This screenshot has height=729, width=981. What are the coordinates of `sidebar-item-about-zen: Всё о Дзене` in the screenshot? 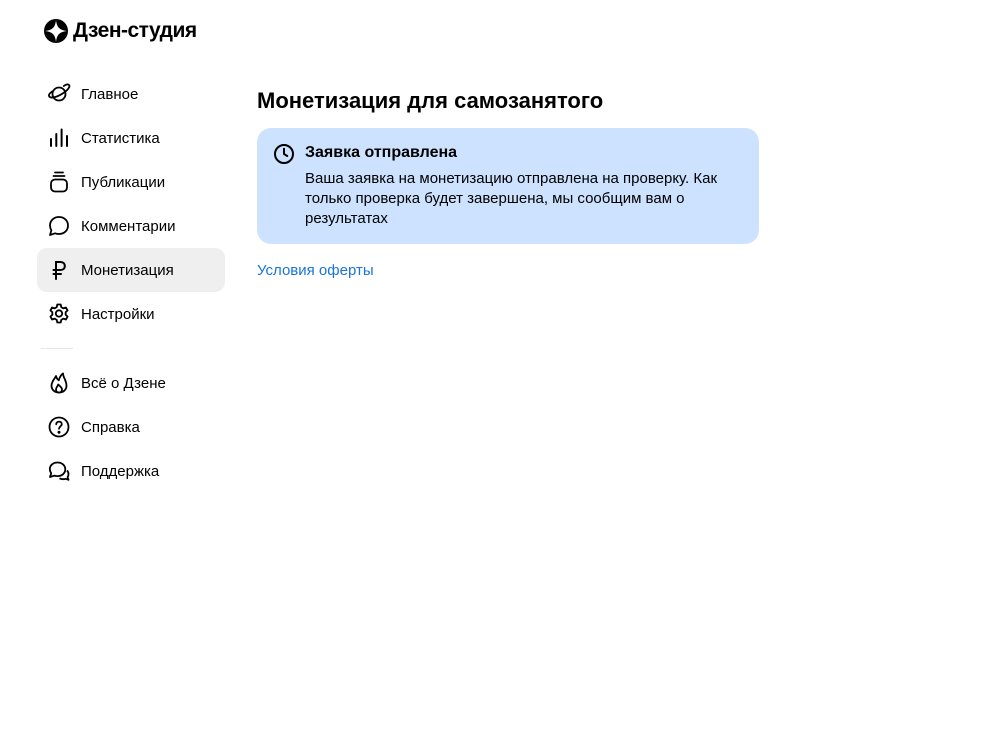 It's located at (131, 383).